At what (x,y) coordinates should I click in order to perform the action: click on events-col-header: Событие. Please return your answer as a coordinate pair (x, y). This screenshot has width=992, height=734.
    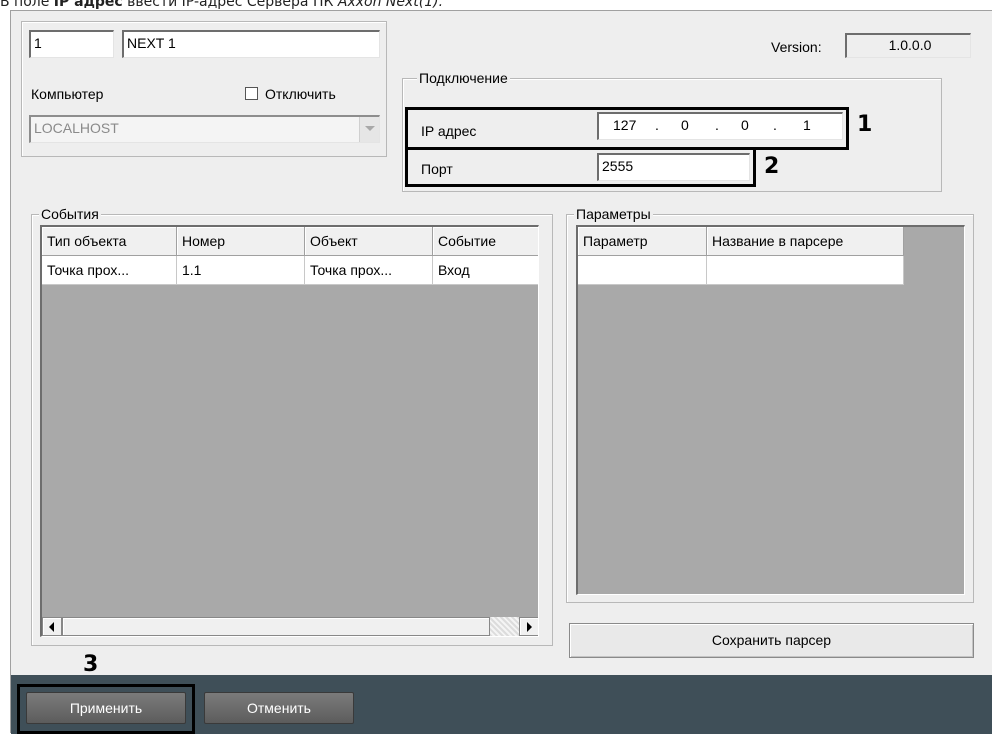
    Looking at the image, I should click on (485, 241).